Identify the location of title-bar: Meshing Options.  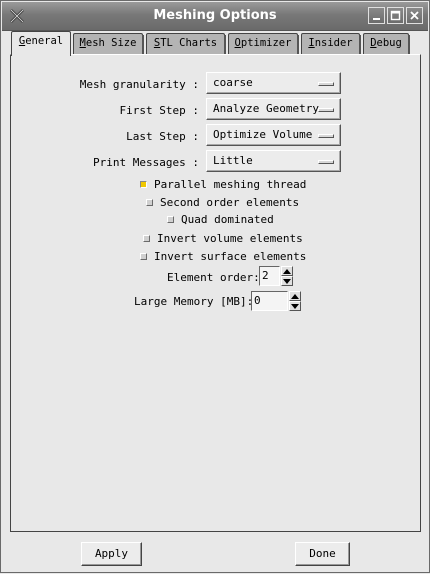
(215, 16).